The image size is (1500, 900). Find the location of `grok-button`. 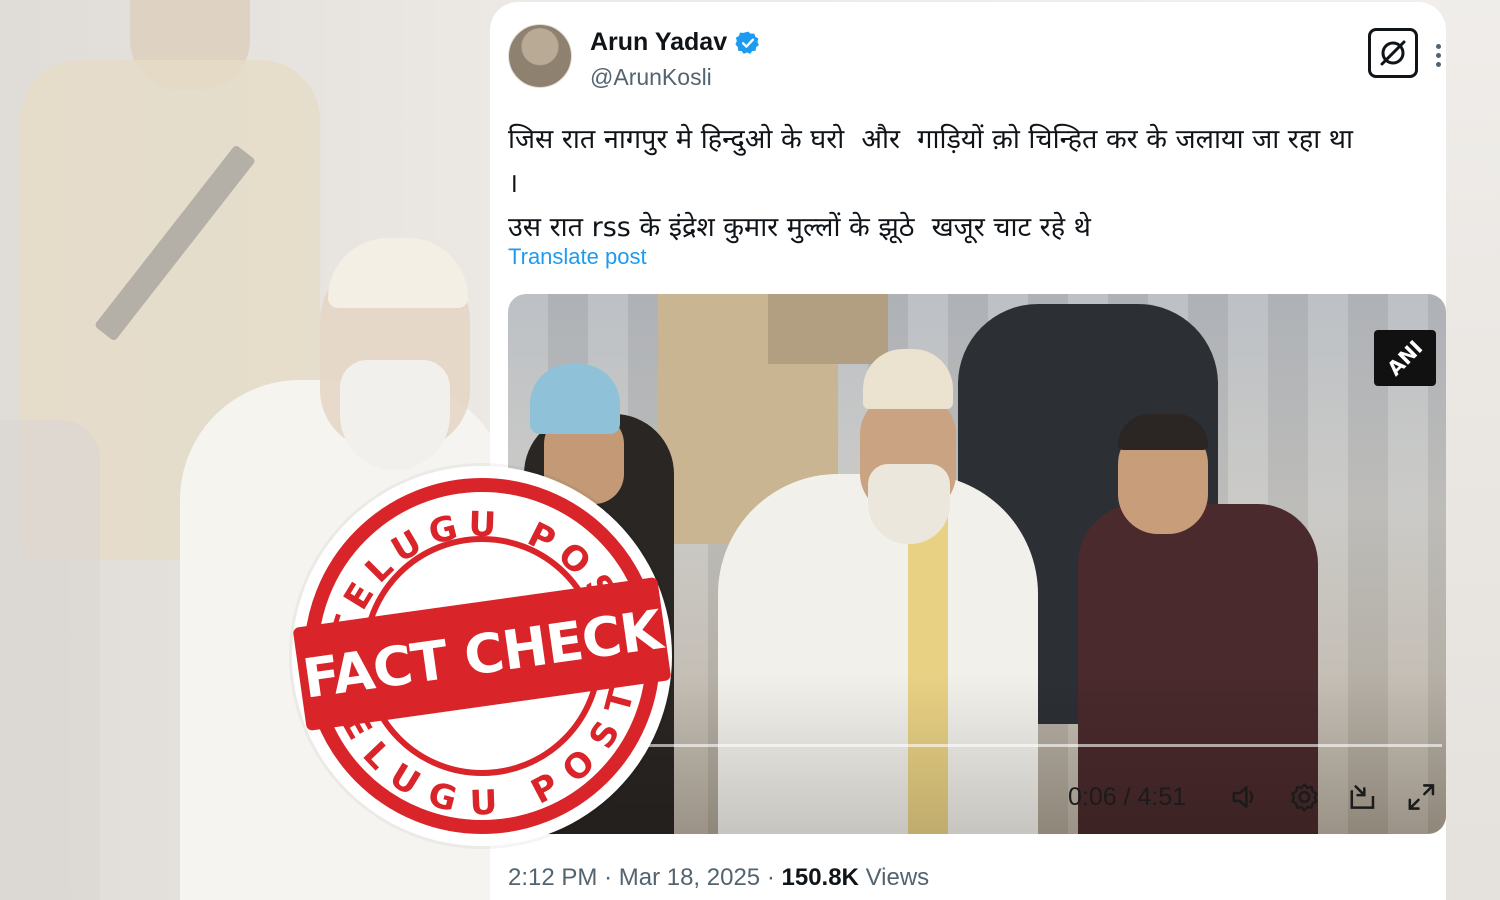

grok-button is located at coordinates (1393, 53).